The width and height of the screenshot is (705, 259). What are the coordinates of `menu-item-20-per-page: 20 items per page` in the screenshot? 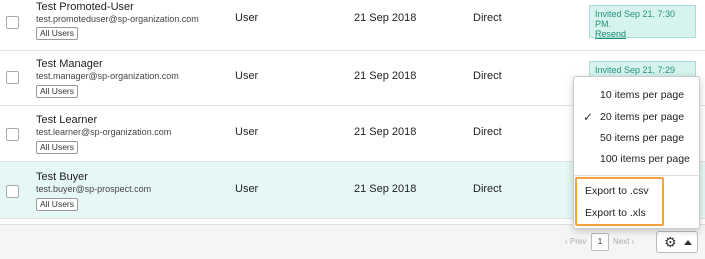 It's located at (642, 117).